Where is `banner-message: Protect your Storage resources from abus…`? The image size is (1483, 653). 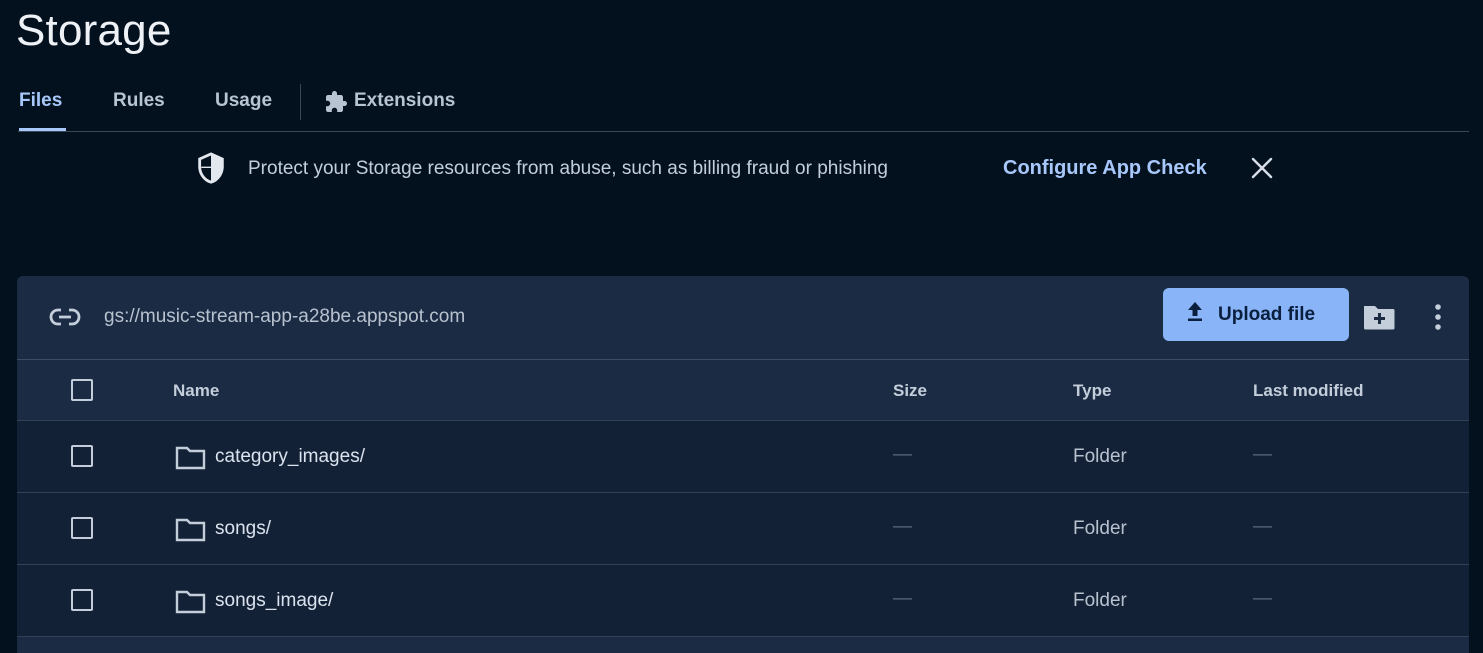 banner-message: Protect your Storage resources from abus… is located at coordinates (568, 168).